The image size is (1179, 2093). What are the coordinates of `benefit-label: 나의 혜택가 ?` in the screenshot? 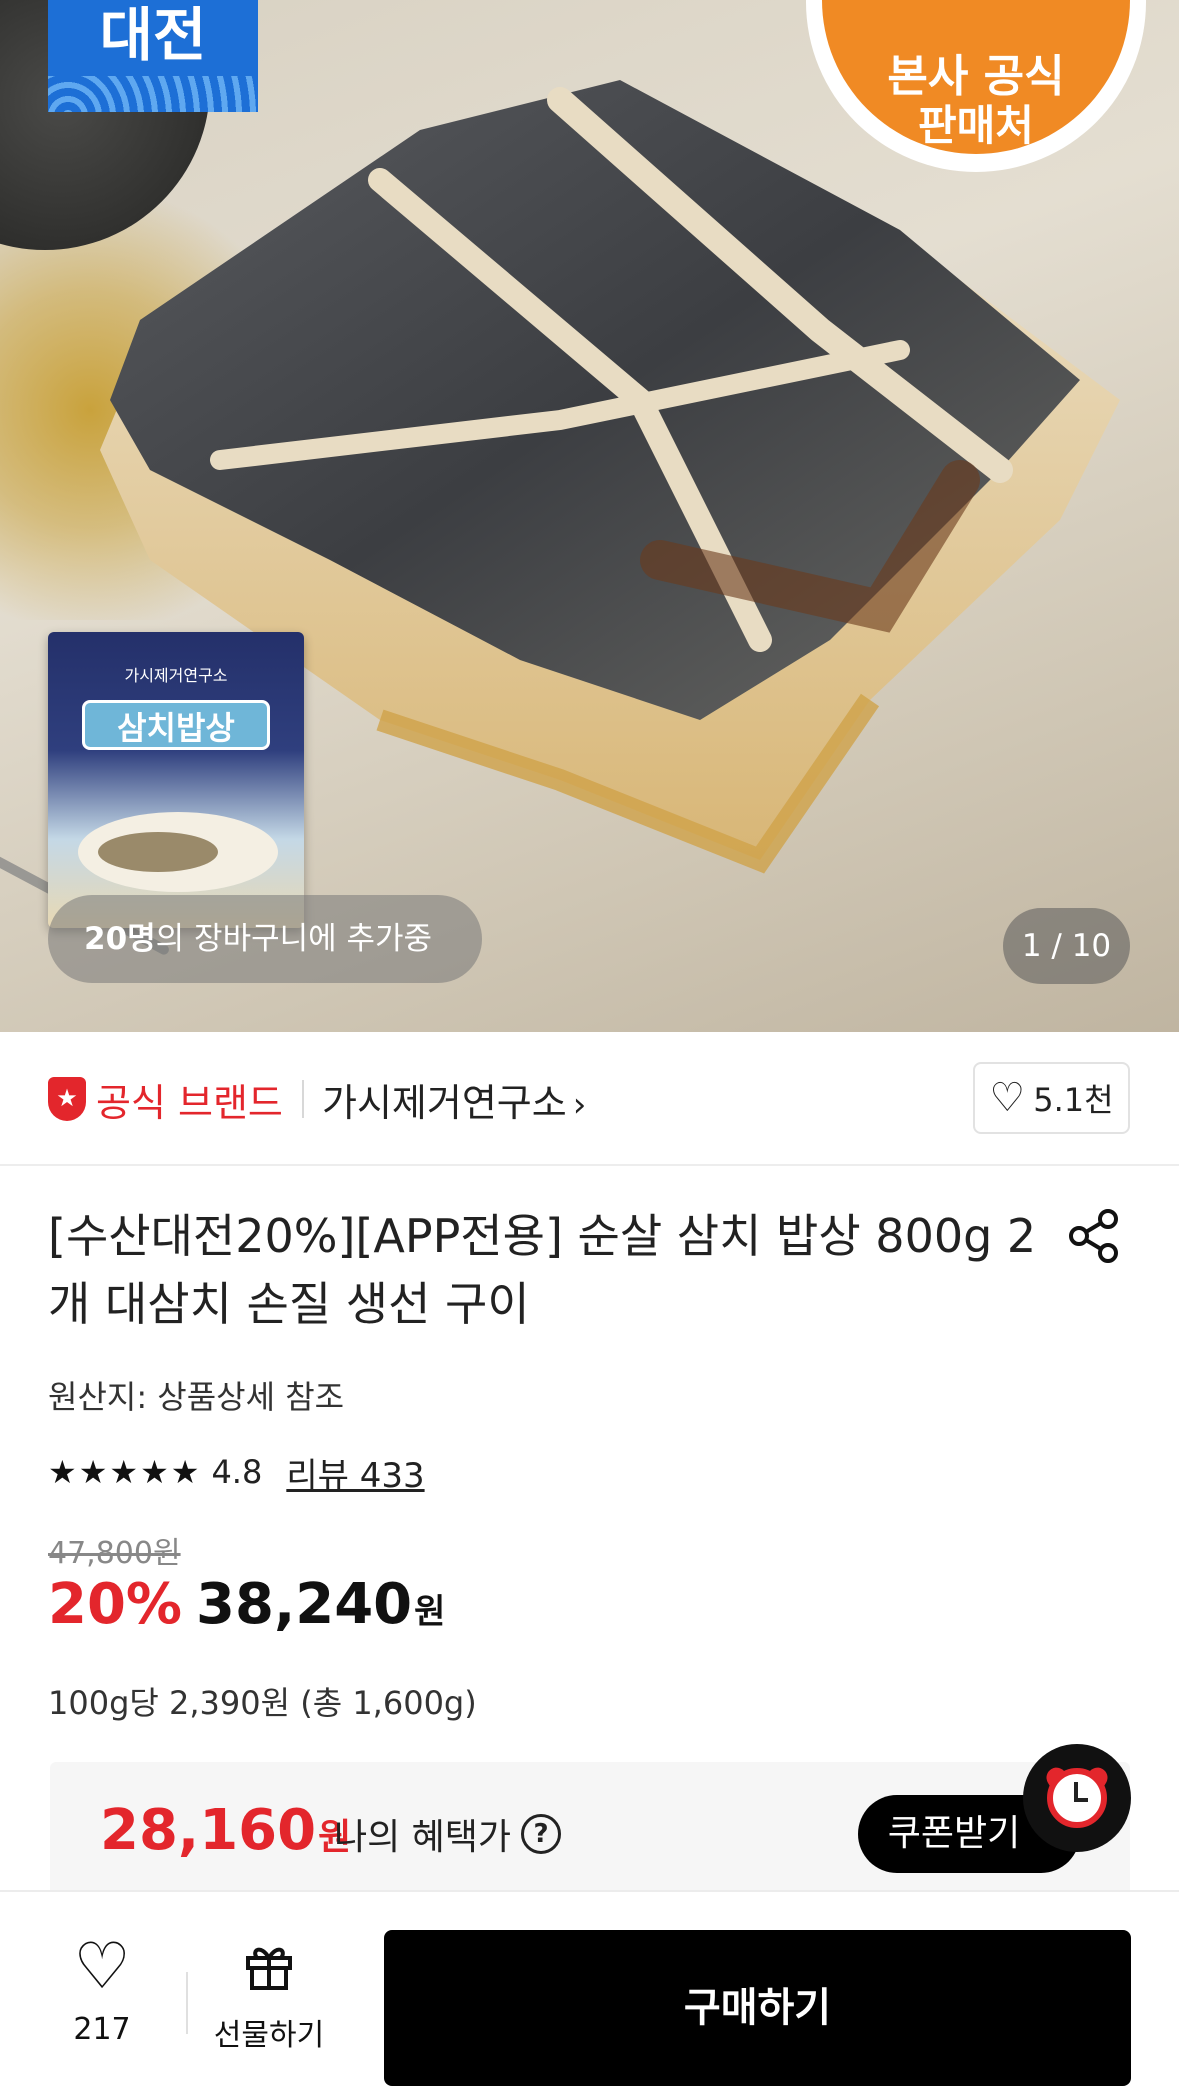 It's located at (448, 1834).